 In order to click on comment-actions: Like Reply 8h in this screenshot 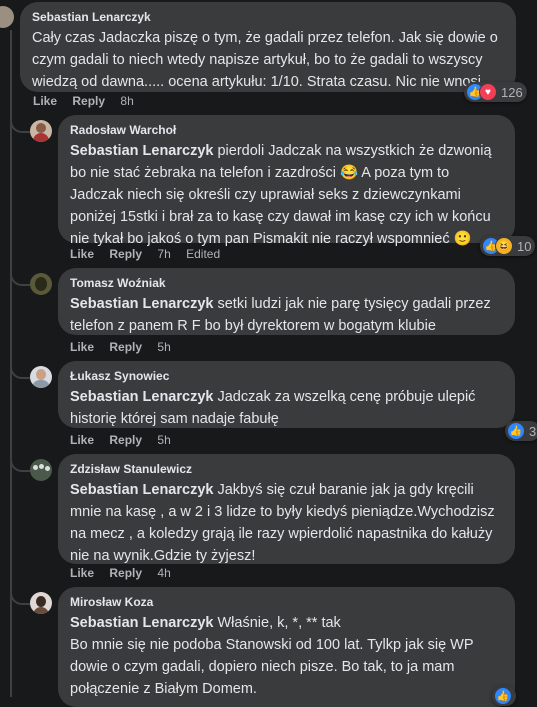, I will do `click(89, 101)`.